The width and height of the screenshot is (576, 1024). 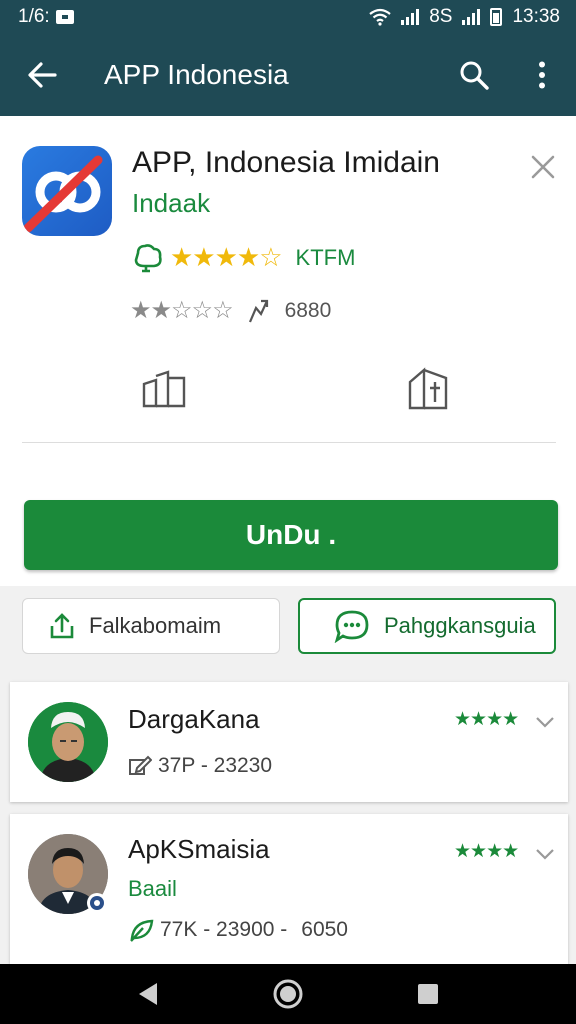 I want to click on more-options-button, so click(x=542, y=75).